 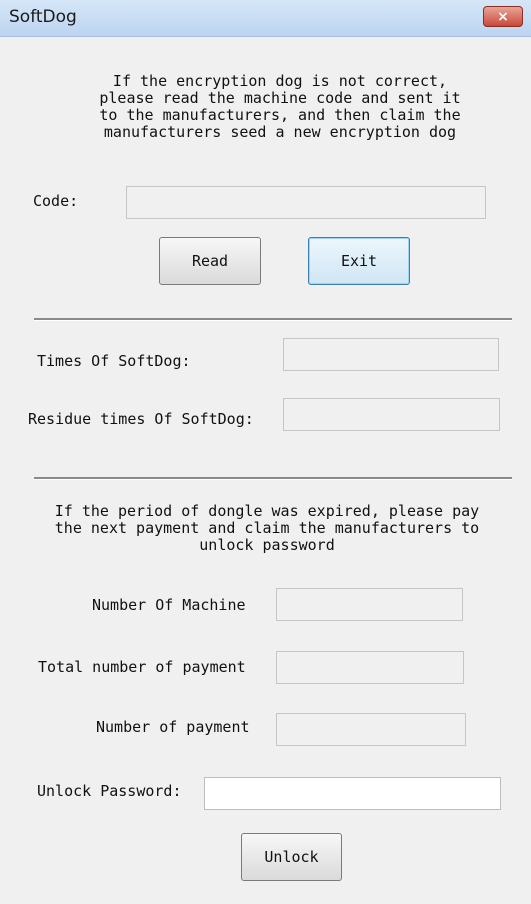 I want to click on code-field, so click(x=306, y=202).